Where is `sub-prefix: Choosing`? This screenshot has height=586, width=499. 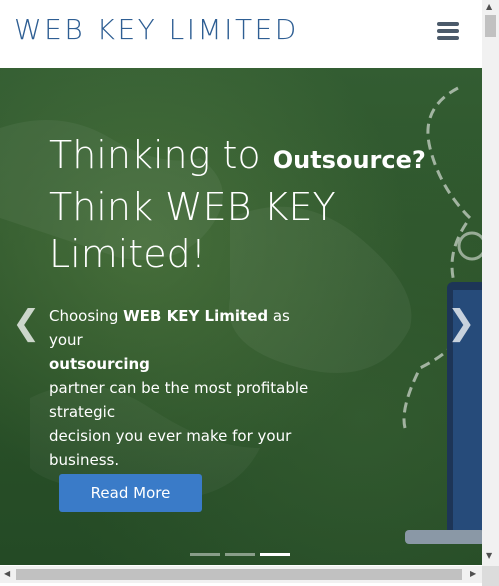 sub-prefix: Choosing is located at coordinates (86, 316).